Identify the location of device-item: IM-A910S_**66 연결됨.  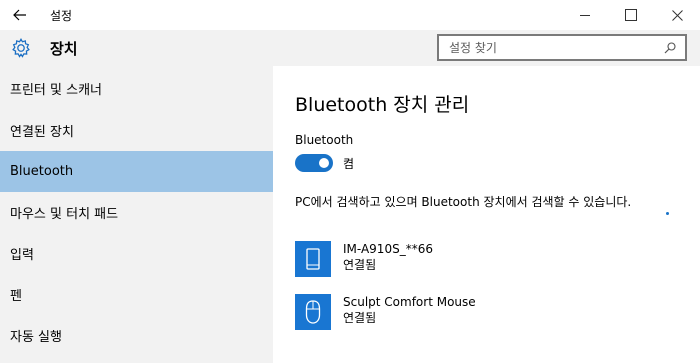
(364, 259).